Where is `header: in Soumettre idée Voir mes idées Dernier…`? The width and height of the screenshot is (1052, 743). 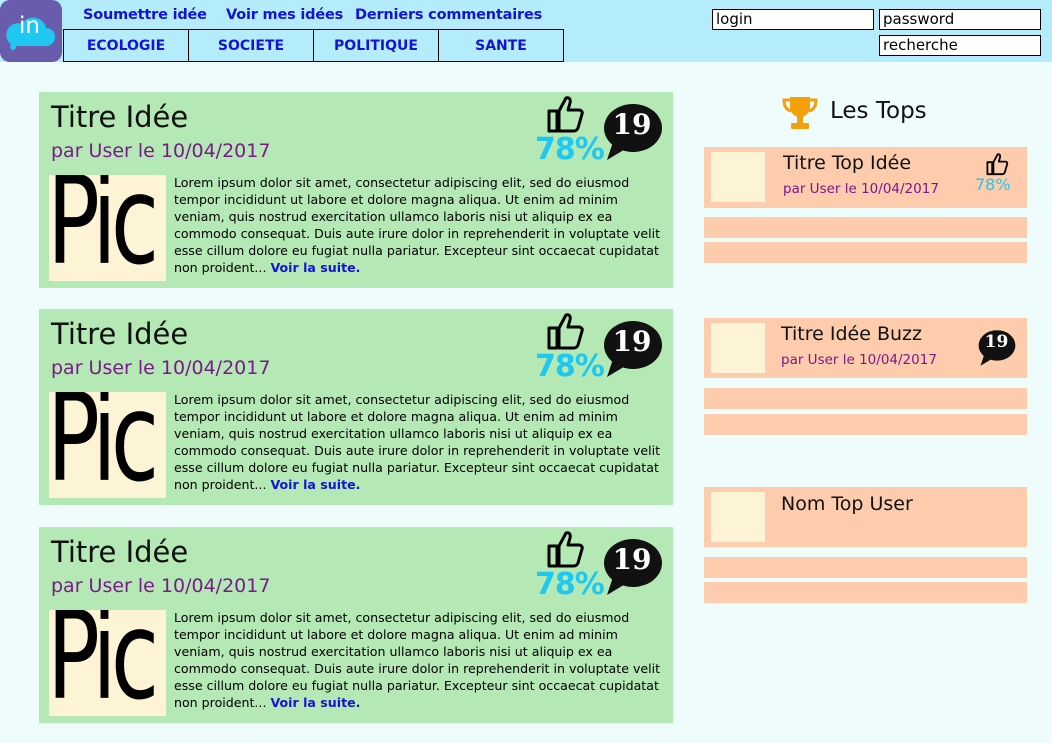 header: in Soumettre idée Voir mes idées Dernier… is located at coordinates (526, 31).